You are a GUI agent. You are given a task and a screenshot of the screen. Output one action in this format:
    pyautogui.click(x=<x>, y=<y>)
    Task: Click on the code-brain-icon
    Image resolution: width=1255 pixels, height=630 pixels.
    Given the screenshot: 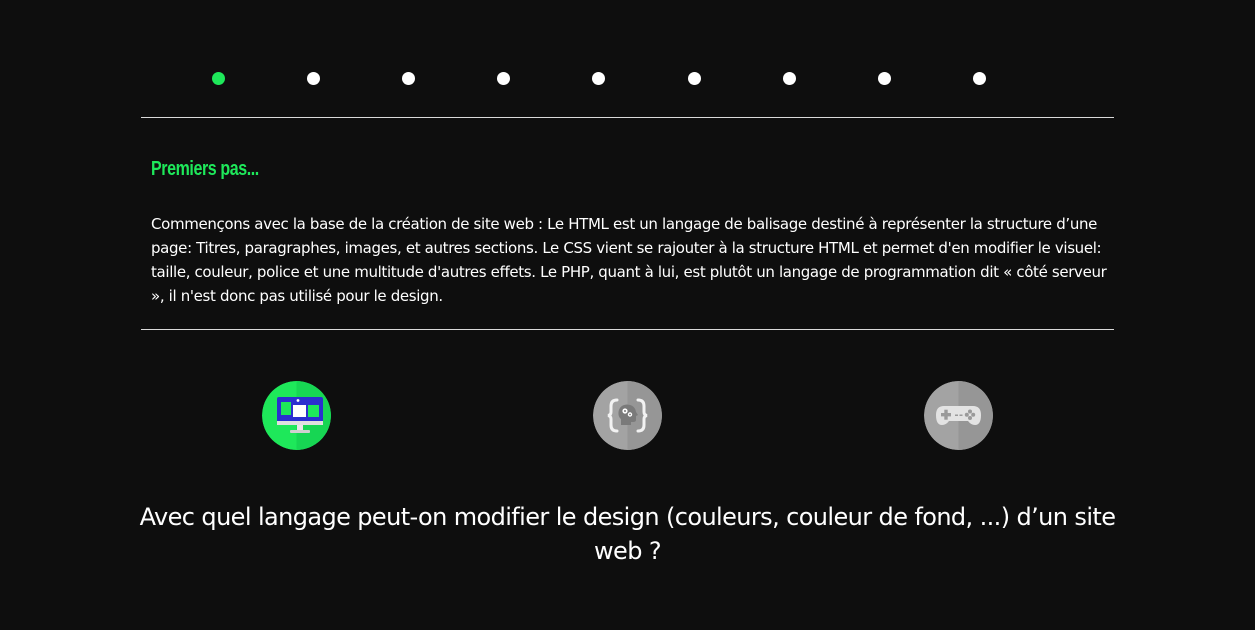 What is the action you would take?
    pyautogui.click(x=627, y=415)
    